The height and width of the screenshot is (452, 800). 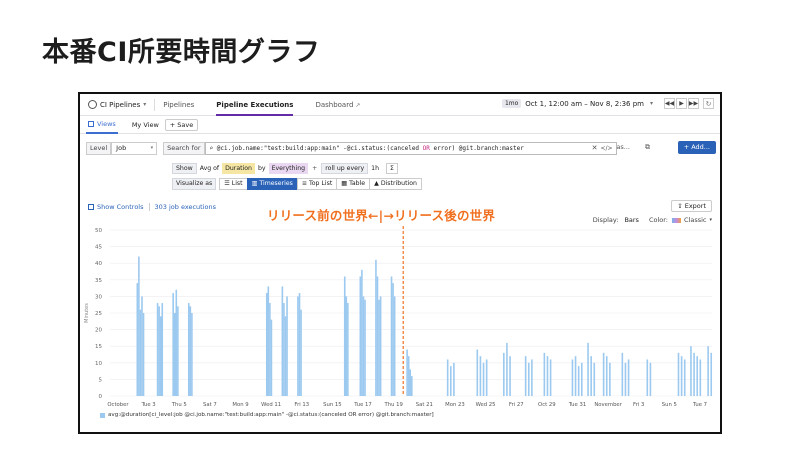 What do you see at coordinates (179, 405) in the screenshot?
I see `x-tick-label: Thu 5` at bounding box center [179, 405].